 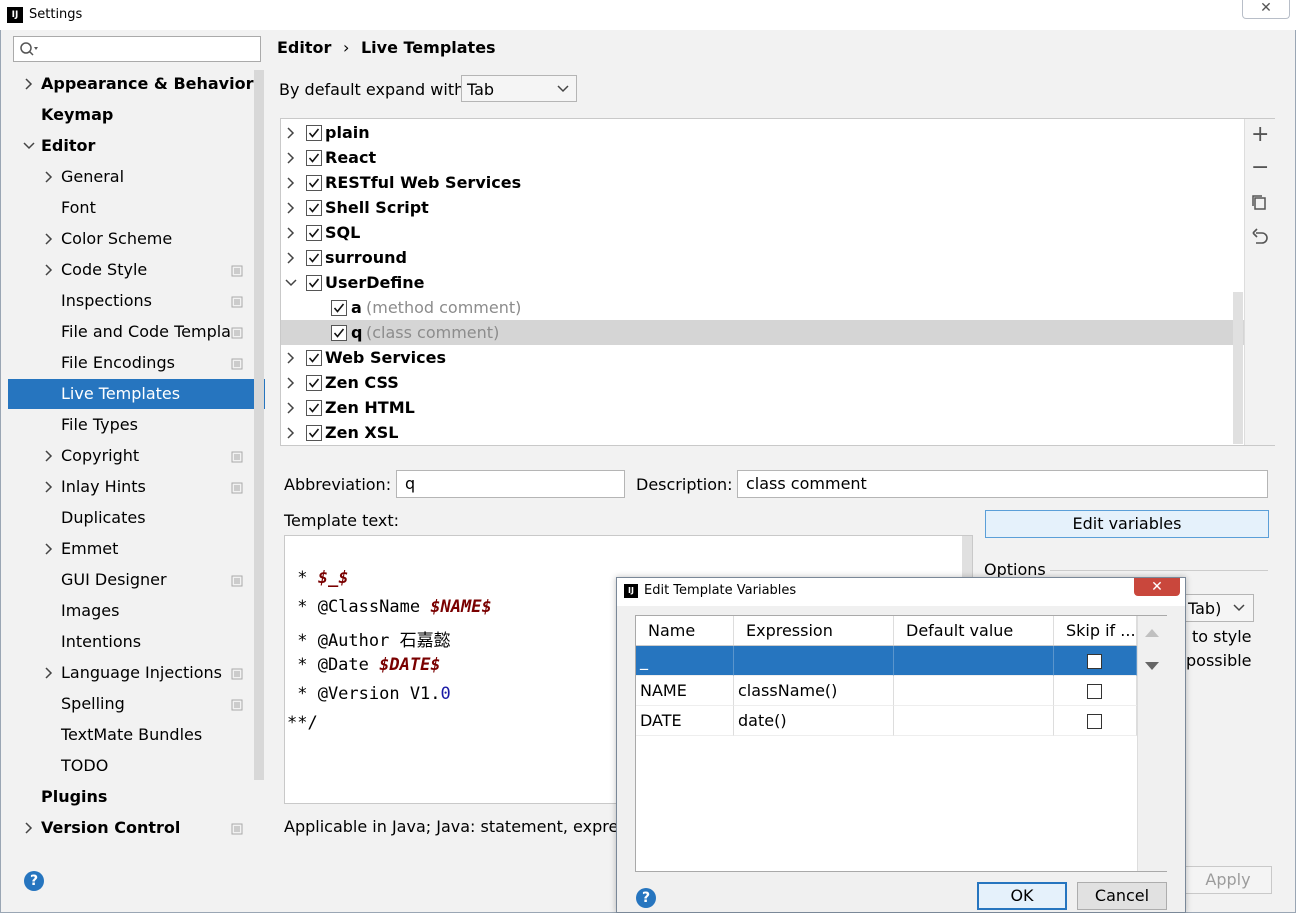 What do you see at coordinates (814, 691) in the screenshot?
I see `variable-expression-cell: className()` at bounding box center [814, 691].